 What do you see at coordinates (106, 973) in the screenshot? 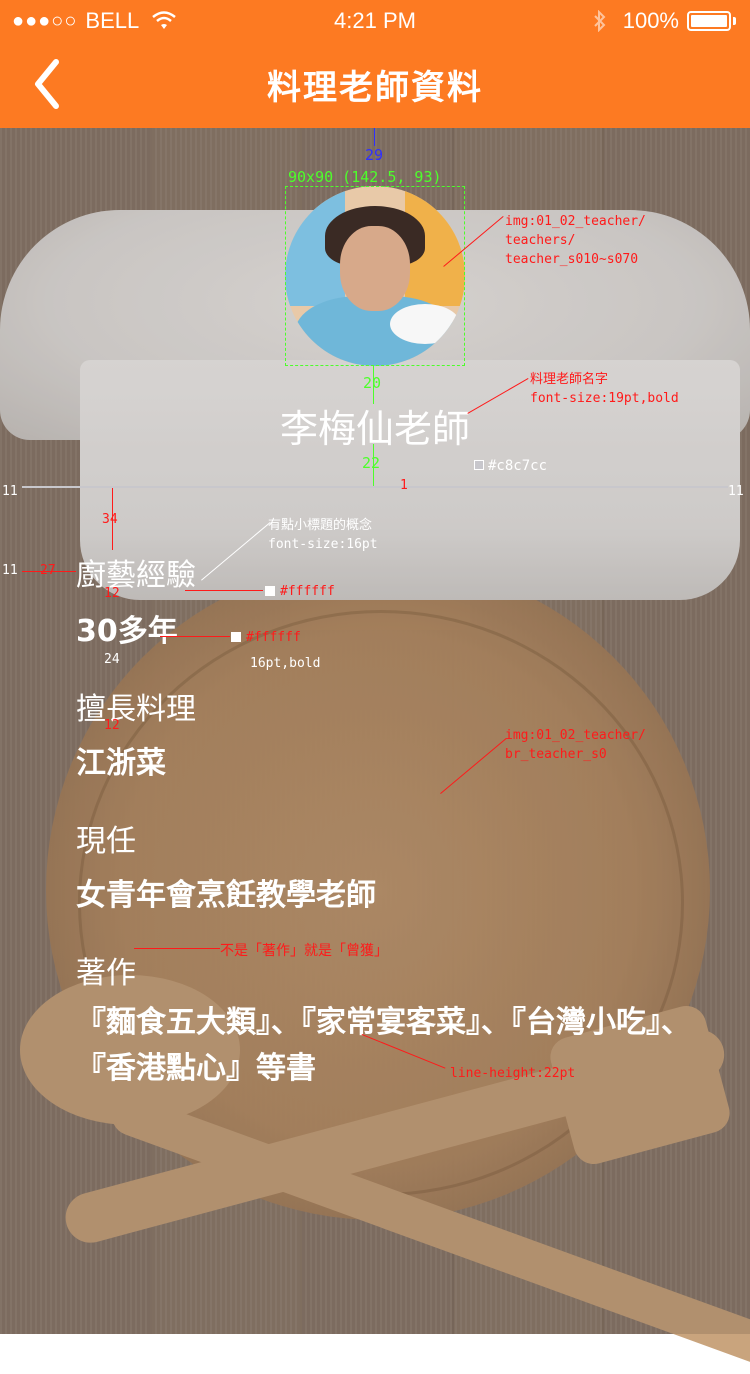
I see `label-publications: 著作` at bounding box center [106, 973].